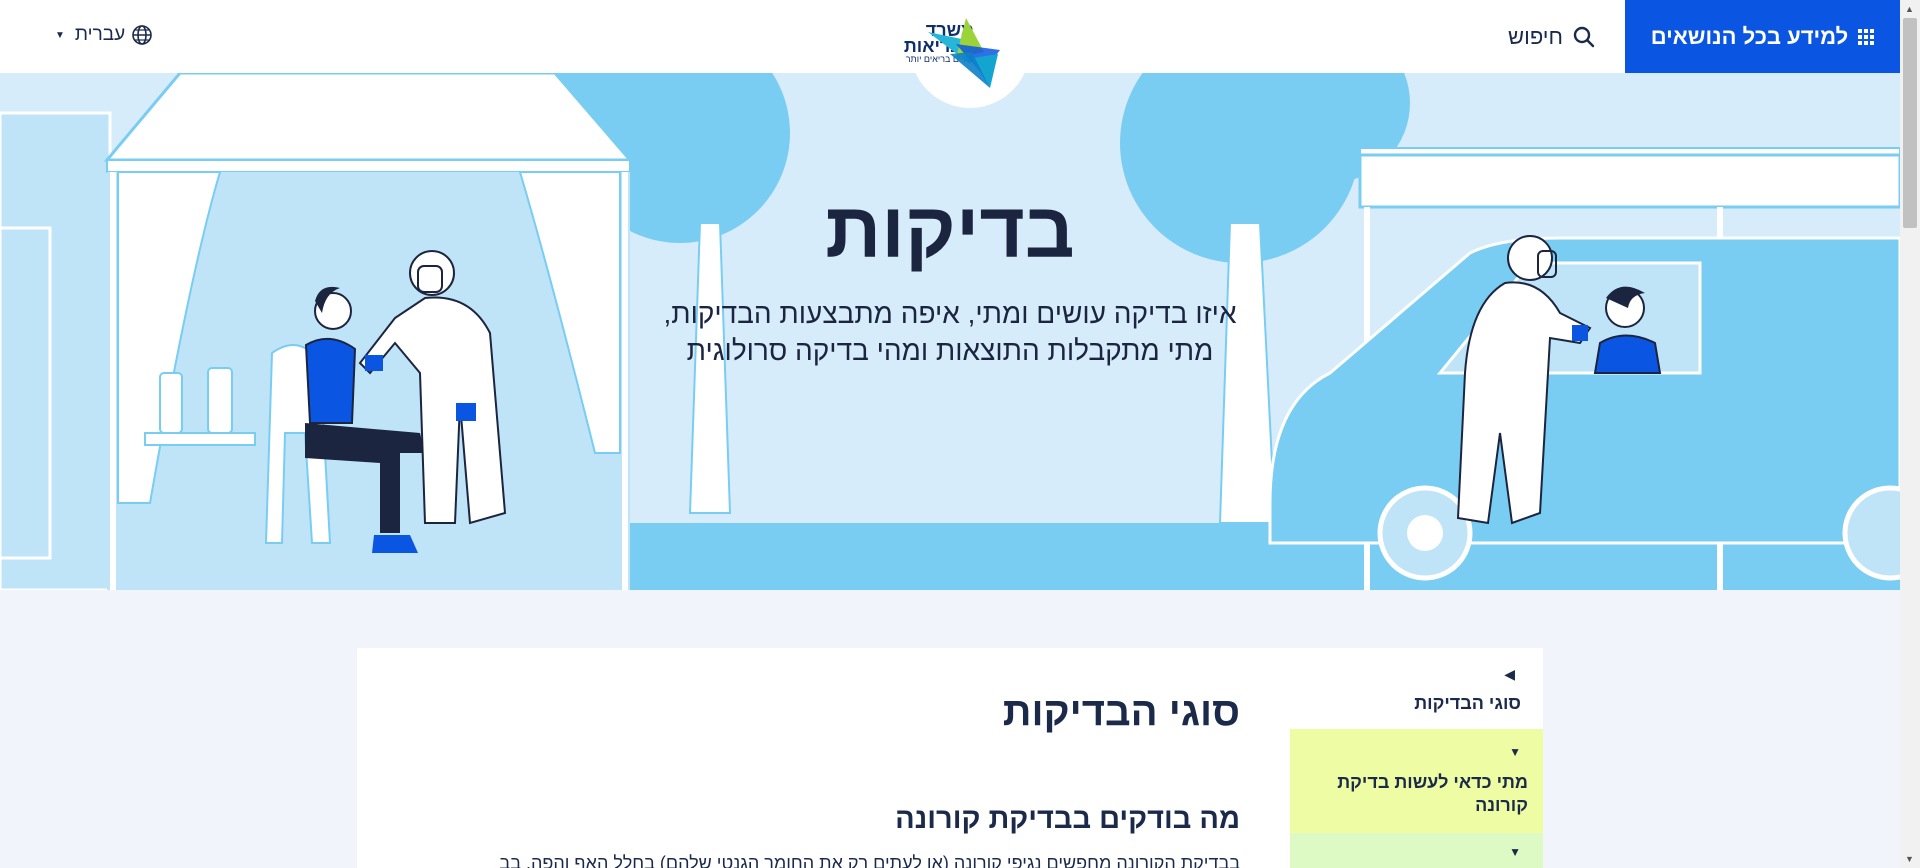  I want to click on all-topics-label: למידע בכל הנושאים, so click(1749, 36).